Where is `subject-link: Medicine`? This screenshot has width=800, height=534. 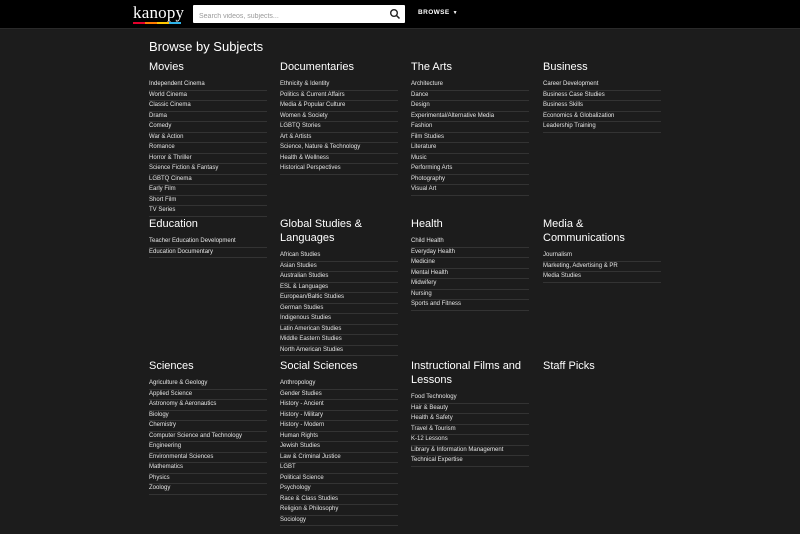 subject-link: Medicine is located at coordinates (470, 263).